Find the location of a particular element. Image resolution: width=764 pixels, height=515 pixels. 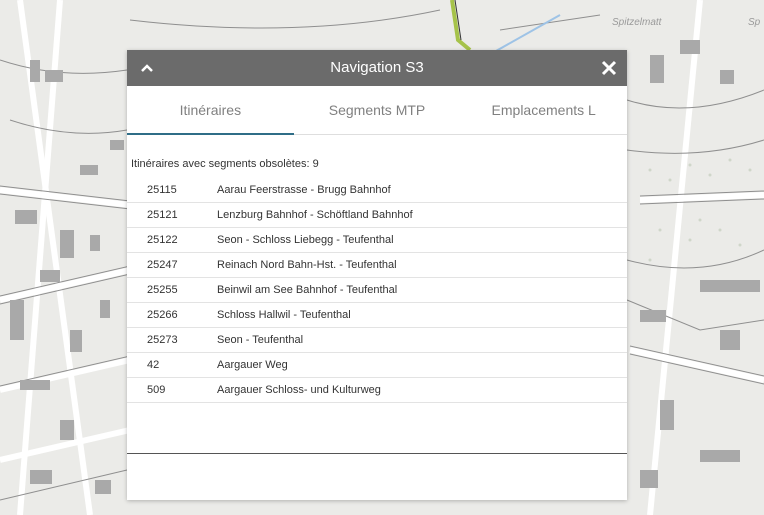

tab-emplacements: Emplacements L is located at coordinates (543, 110).